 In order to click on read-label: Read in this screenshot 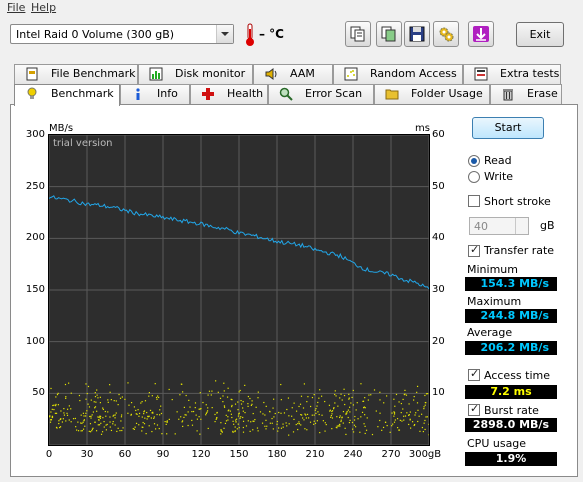, I will do `click(498, 160)`.